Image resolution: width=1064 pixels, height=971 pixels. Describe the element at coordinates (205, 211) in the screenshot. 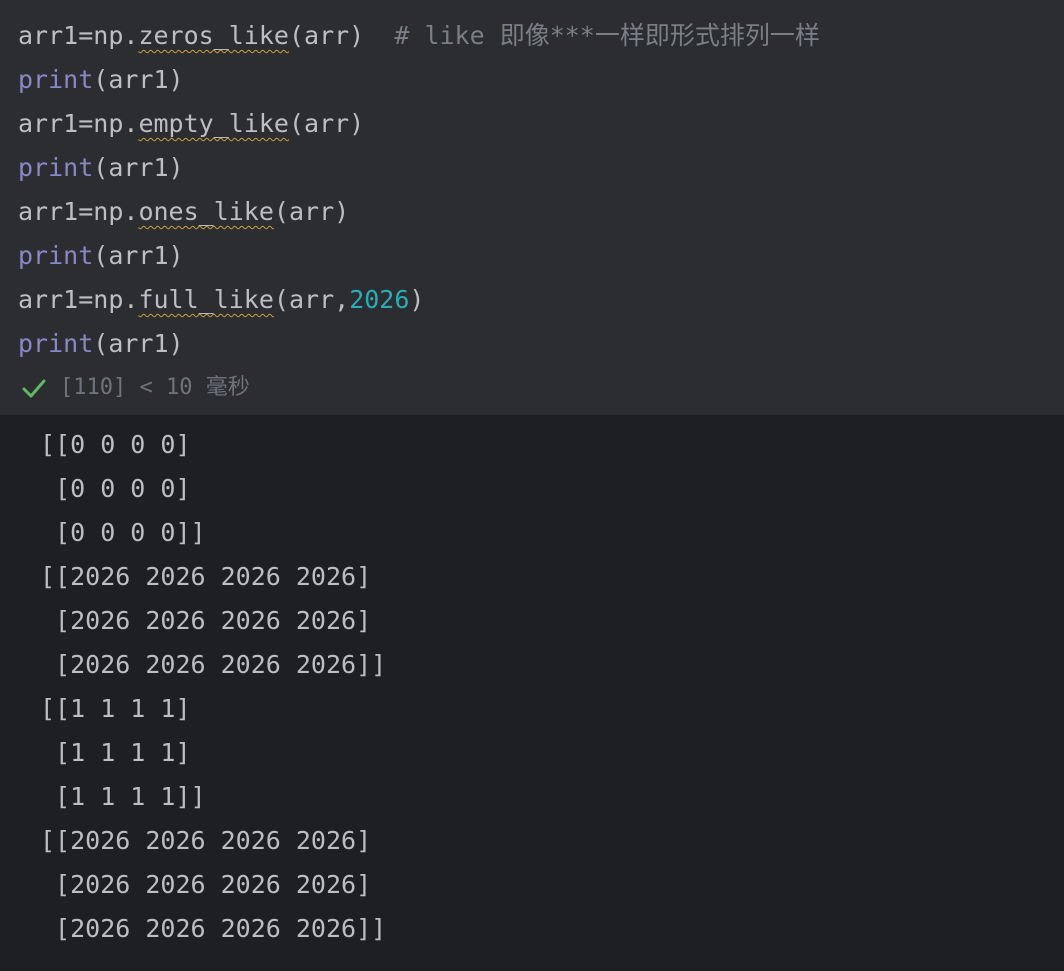

I see `code-function: ones_like` at that location.